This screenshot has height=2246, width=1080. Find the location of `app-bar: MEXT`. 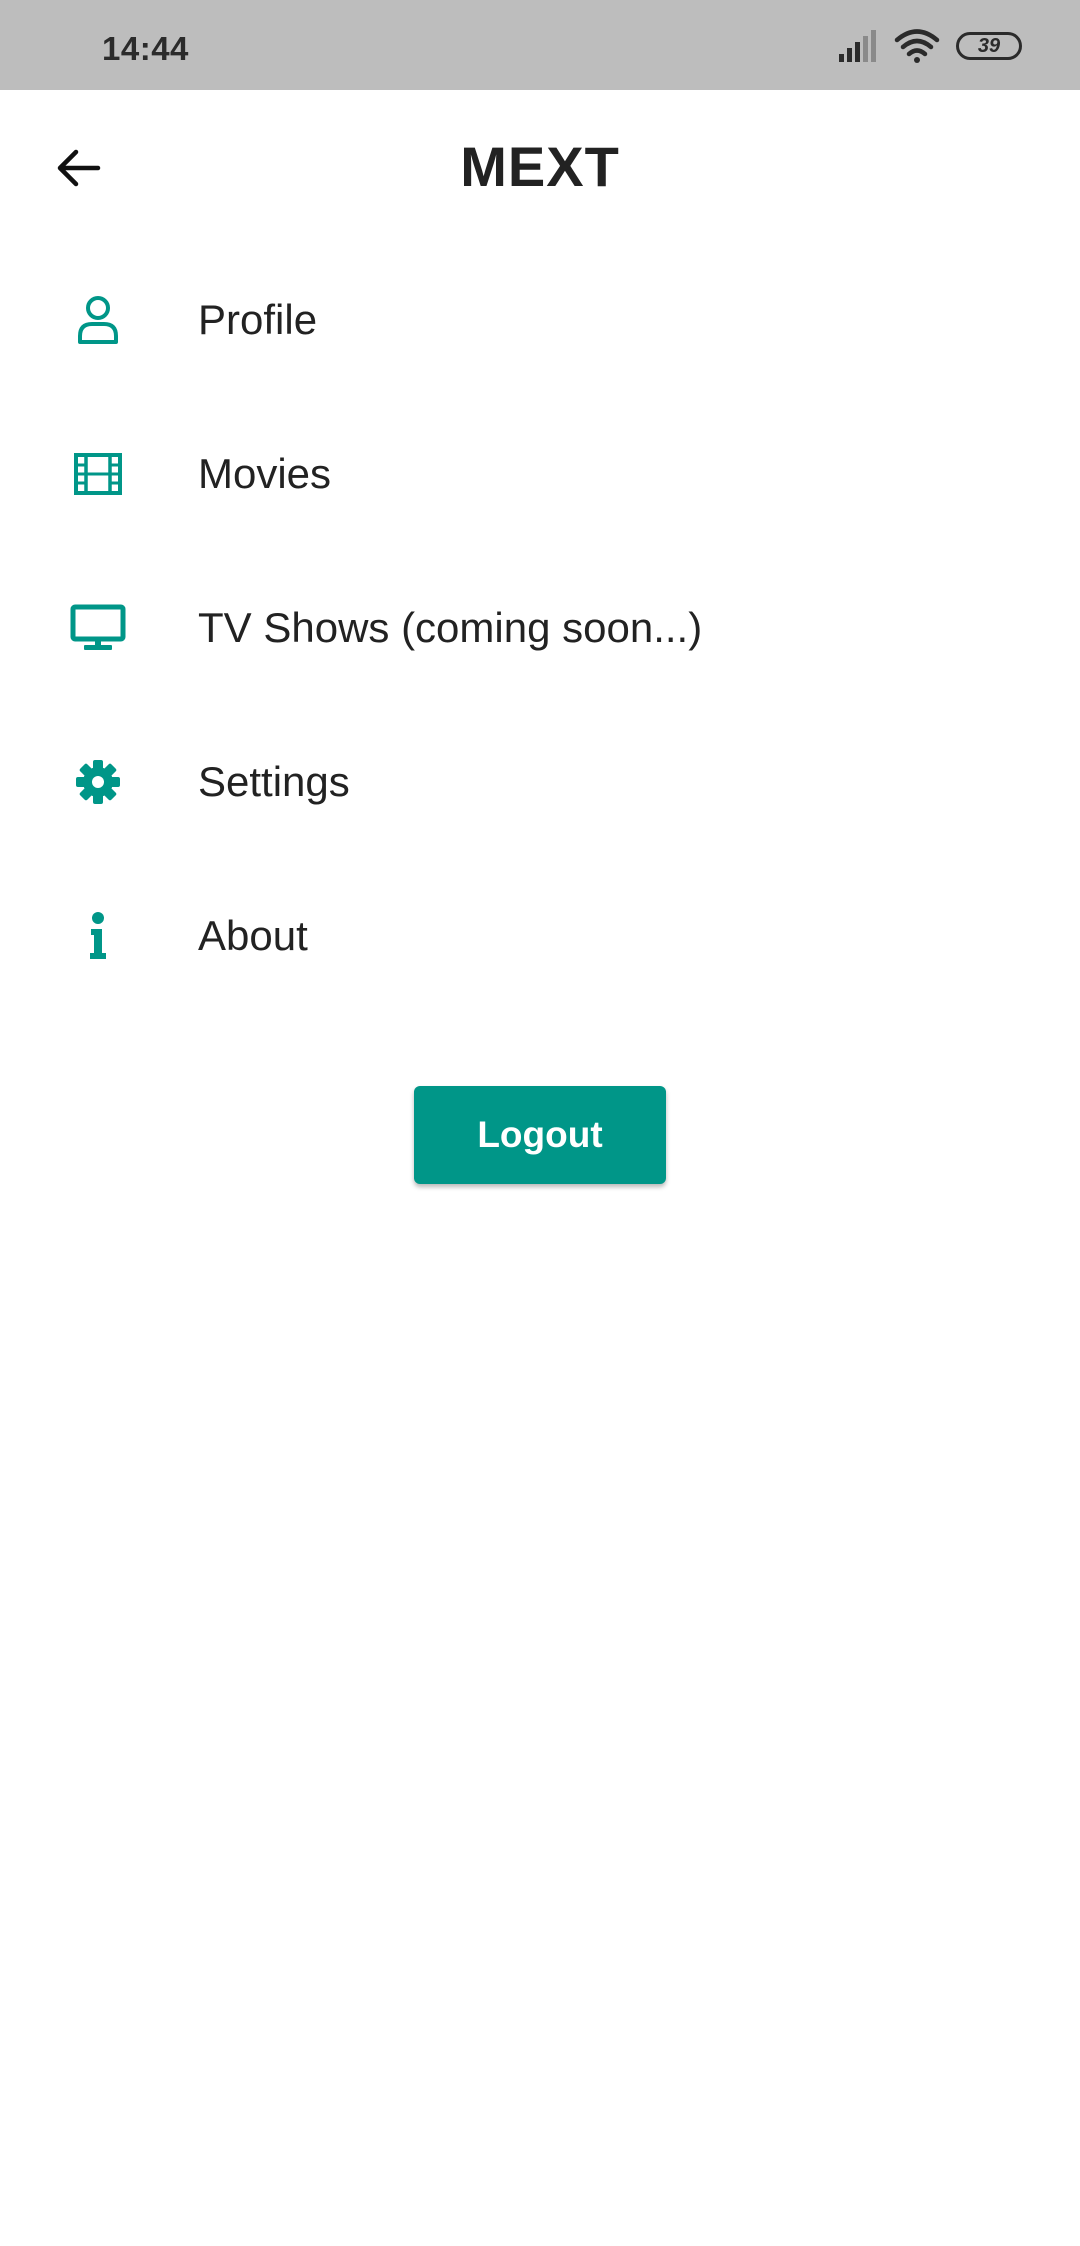

app-bar: MEXT is located at coordinates (540, 168).